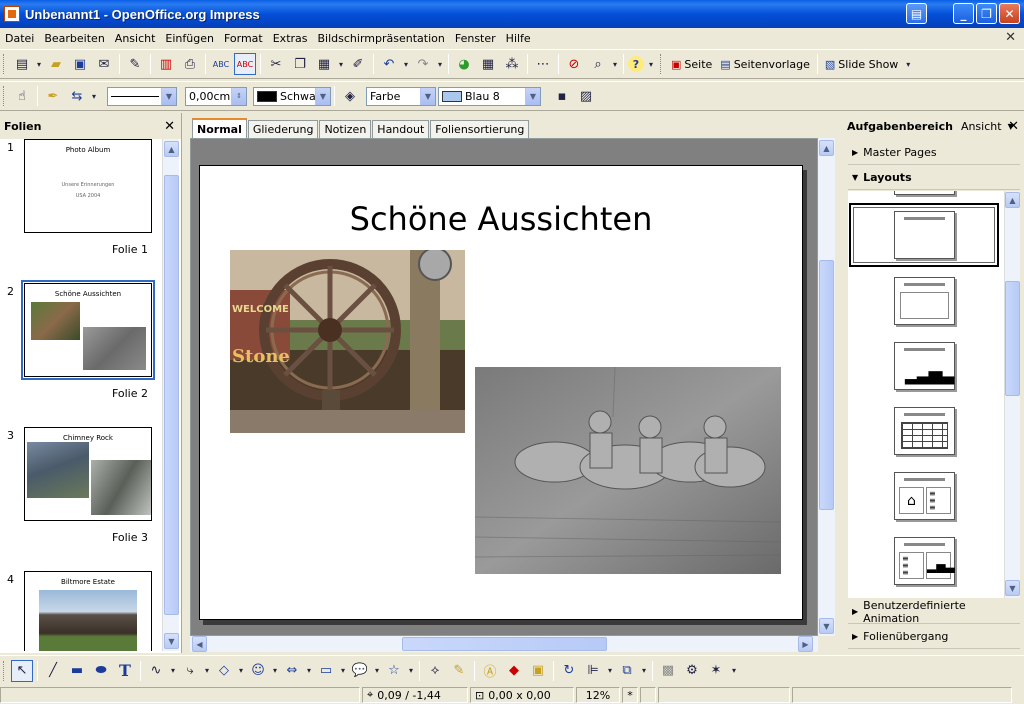 This screenshot has width=1024, height=704. I want to click on section-slide-transition: ▶ Folienübergang, so click(934, 637).